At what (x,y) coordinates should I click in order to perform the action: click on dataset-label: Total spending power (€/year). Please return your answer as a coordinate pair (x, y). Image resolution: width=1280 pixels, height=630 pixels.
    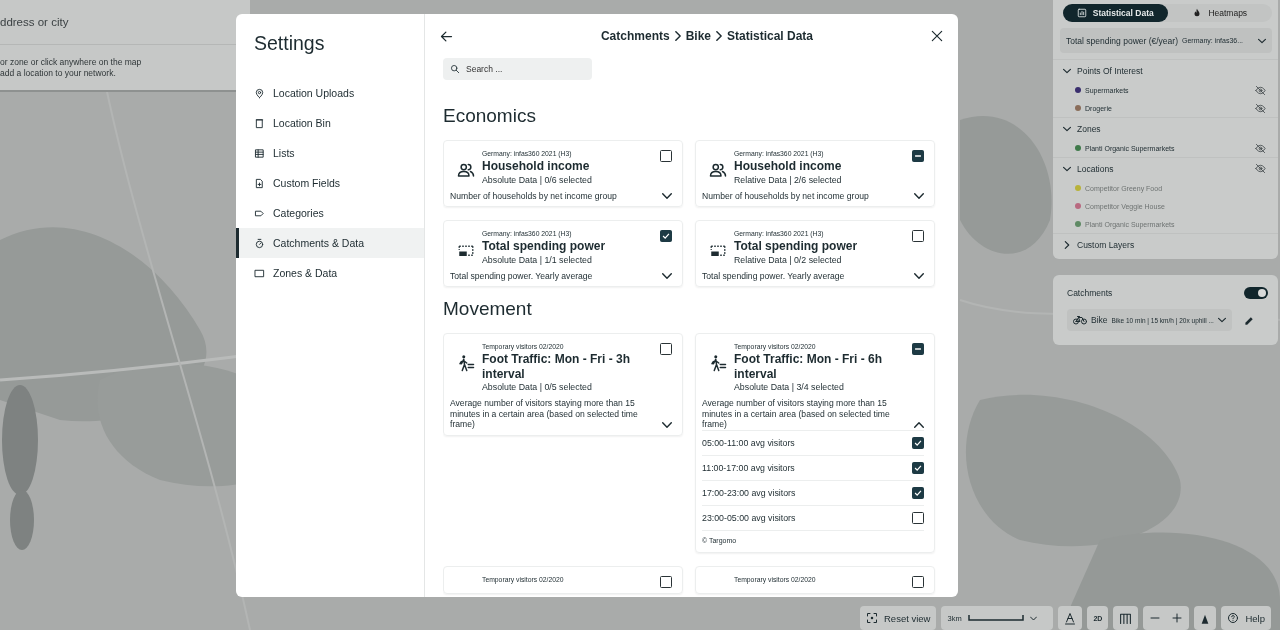
    Looking at the image, I should click on (1122, 40).